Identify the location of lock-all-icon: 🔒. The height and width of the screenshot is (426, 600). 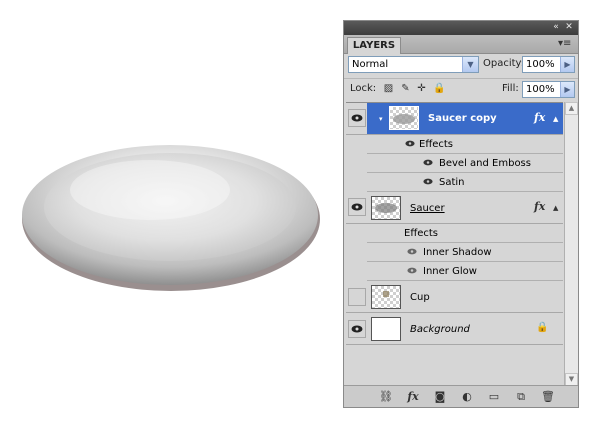
(439, 88).